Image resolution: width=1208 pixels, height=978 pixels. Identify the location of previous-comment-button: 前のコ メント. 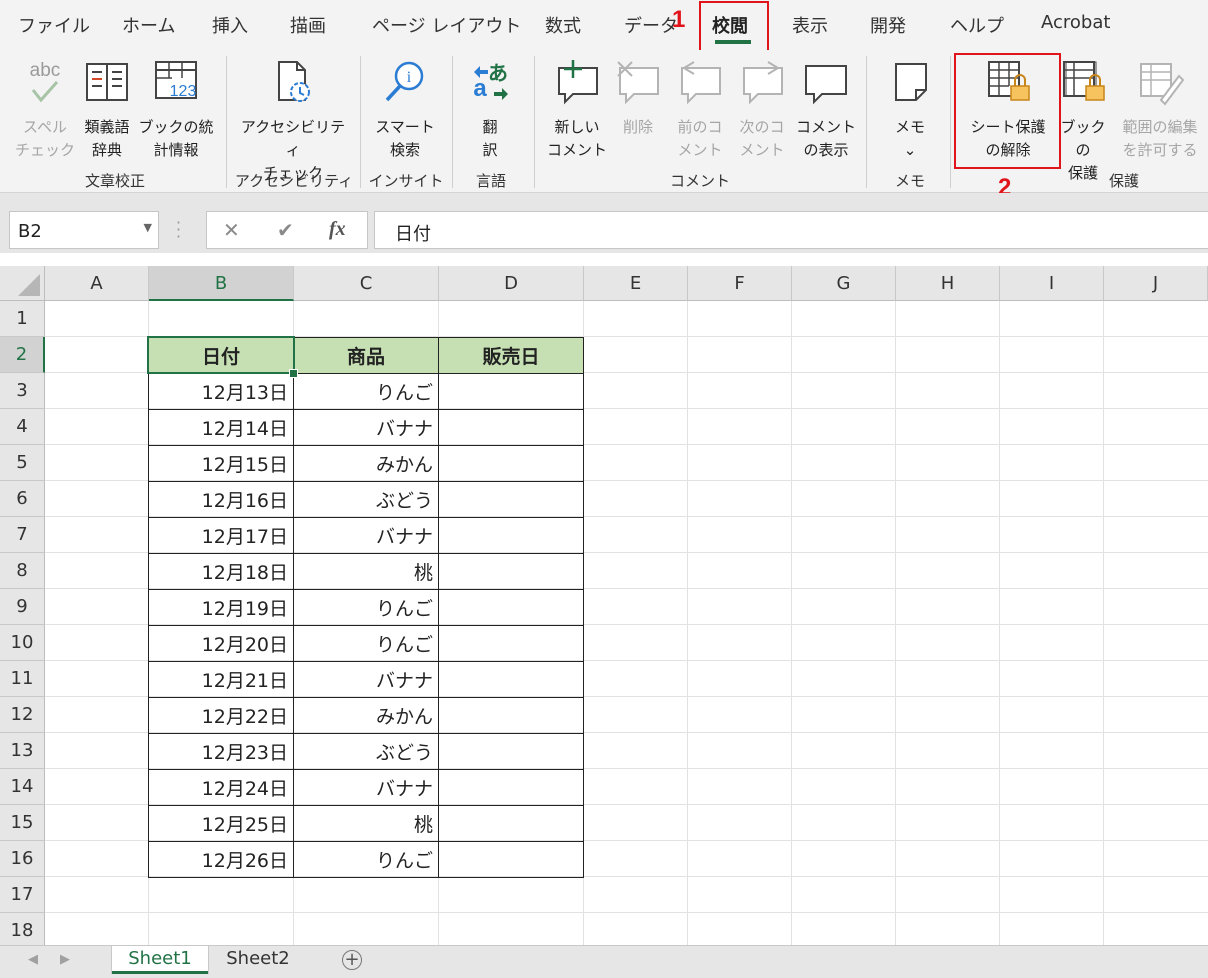
(700, 110).